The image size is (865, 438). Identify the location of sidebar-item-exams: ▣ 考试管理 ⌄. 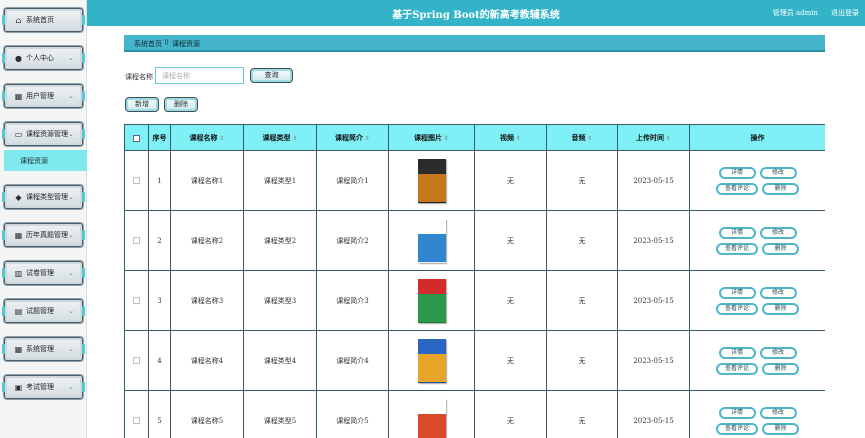
(43, 387).